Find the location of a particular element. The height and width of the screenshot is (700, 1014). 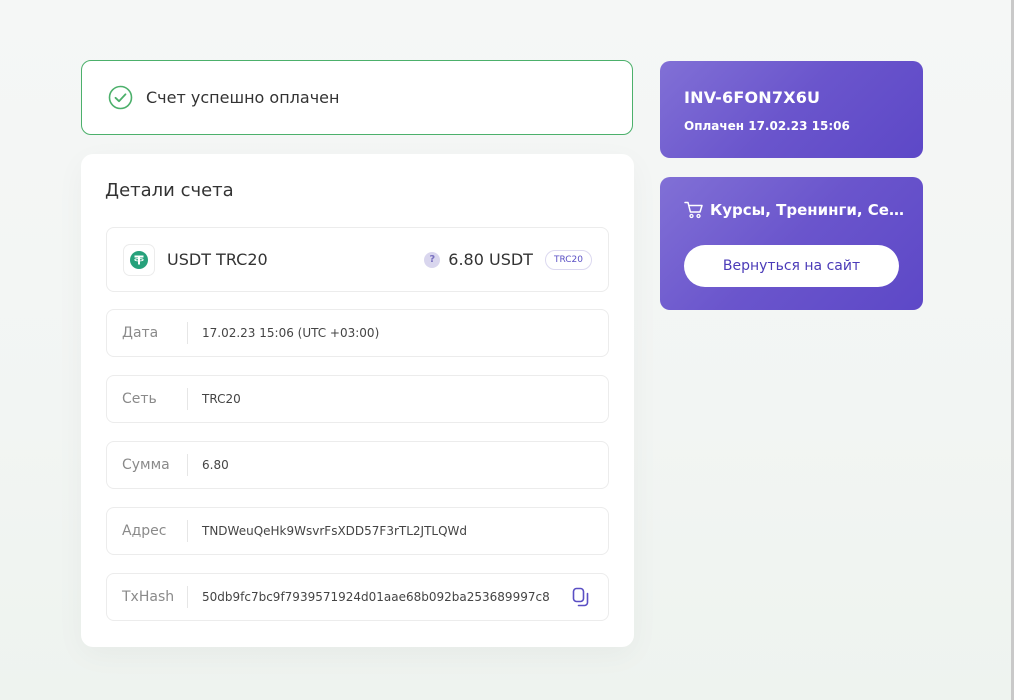

payment-success-banner: Счет успешно оплачен is located at coordinates (357, 97).